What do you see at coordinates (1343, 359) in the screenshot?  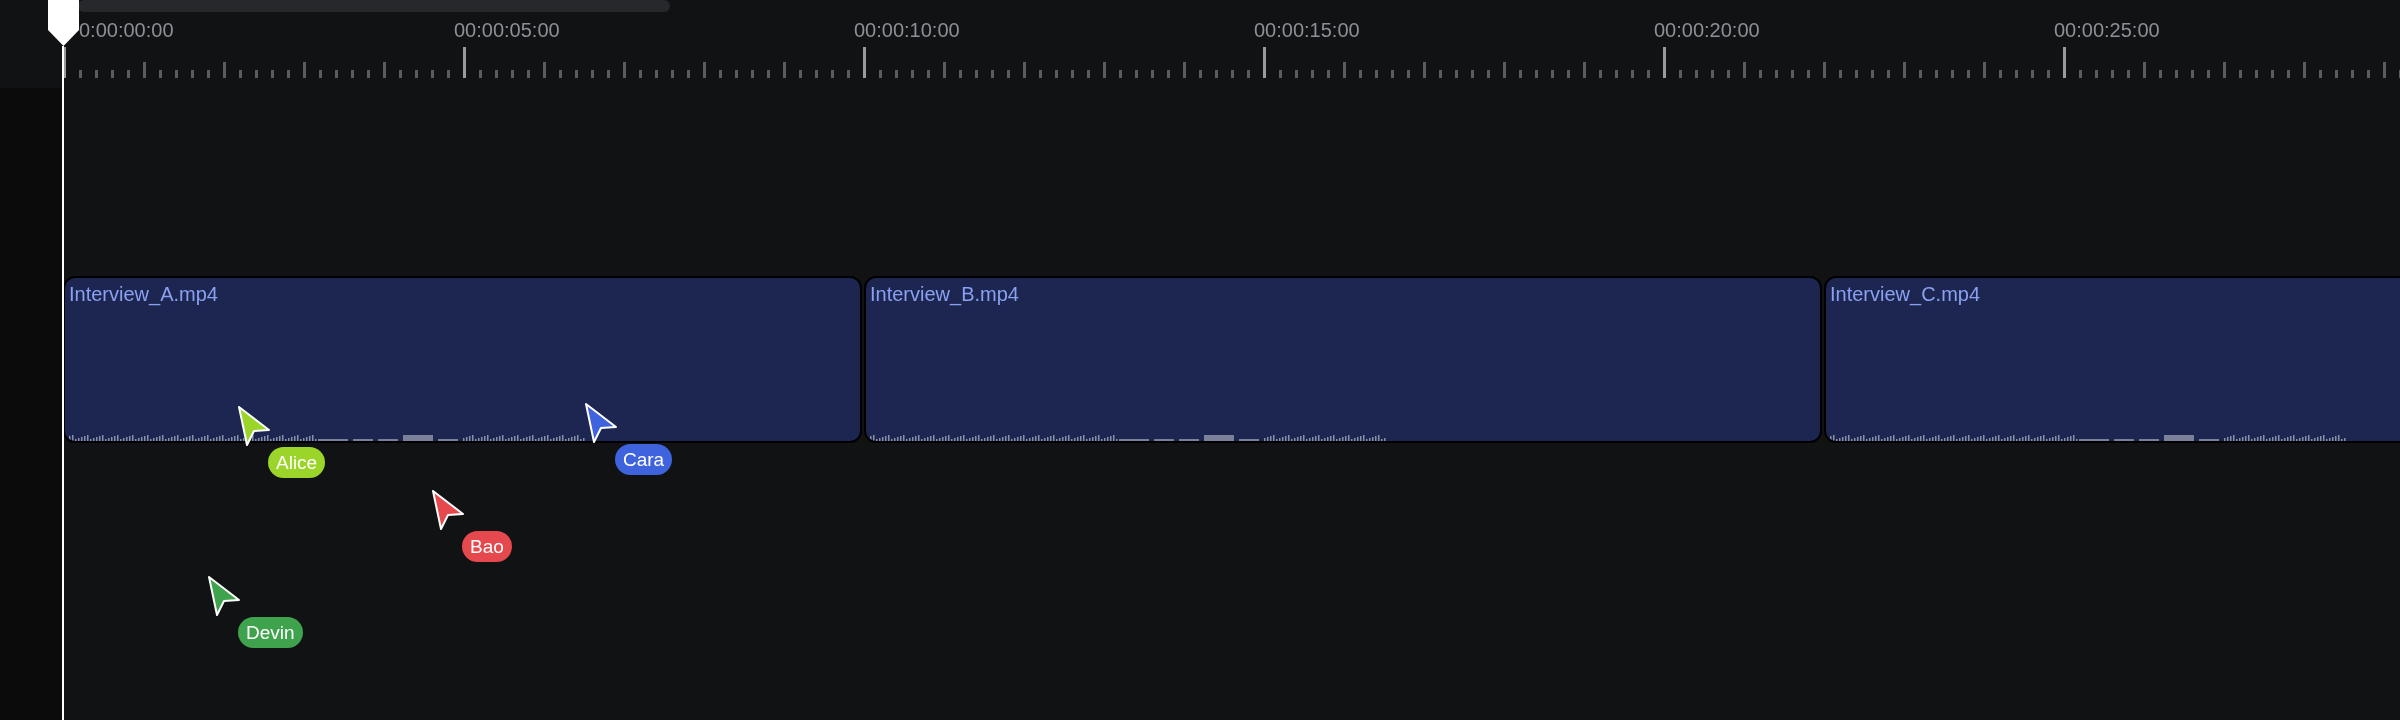 I see `video-clip: Interview_B.mp4` at bounding box center [1343, 359].